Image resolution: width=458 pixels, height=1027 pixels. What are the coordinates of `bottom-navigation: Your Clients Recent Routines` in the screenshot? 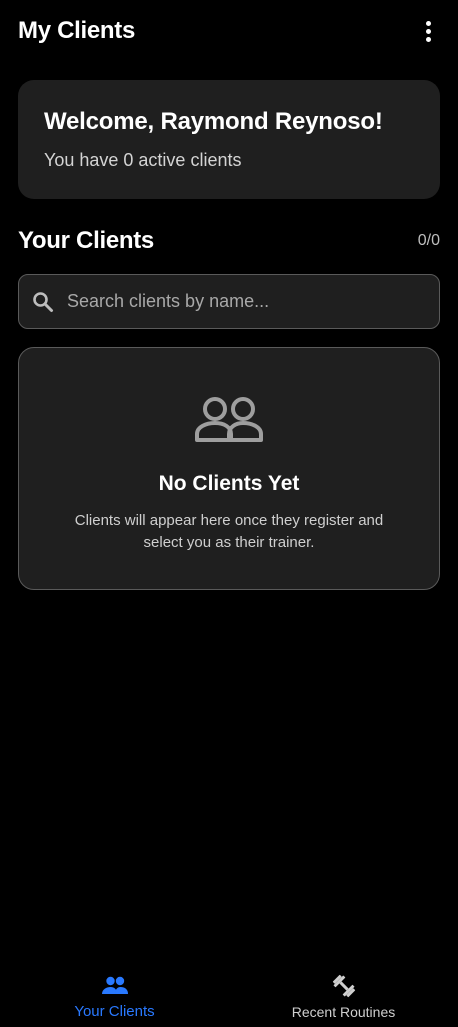 It's located at (229, 994).